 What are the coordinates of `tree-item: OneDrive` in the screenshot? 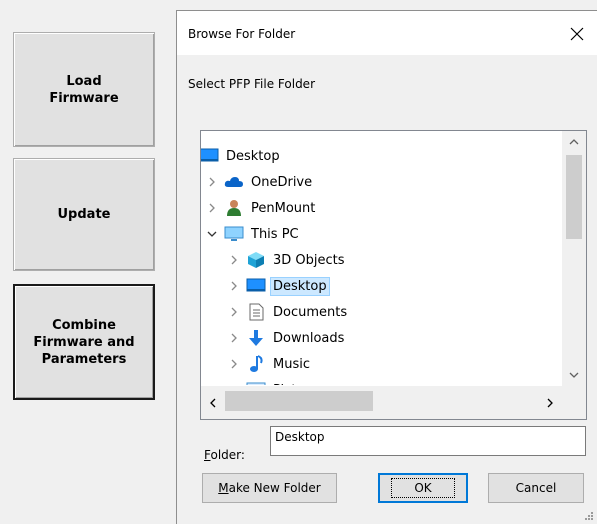 It's located at (259, 182).